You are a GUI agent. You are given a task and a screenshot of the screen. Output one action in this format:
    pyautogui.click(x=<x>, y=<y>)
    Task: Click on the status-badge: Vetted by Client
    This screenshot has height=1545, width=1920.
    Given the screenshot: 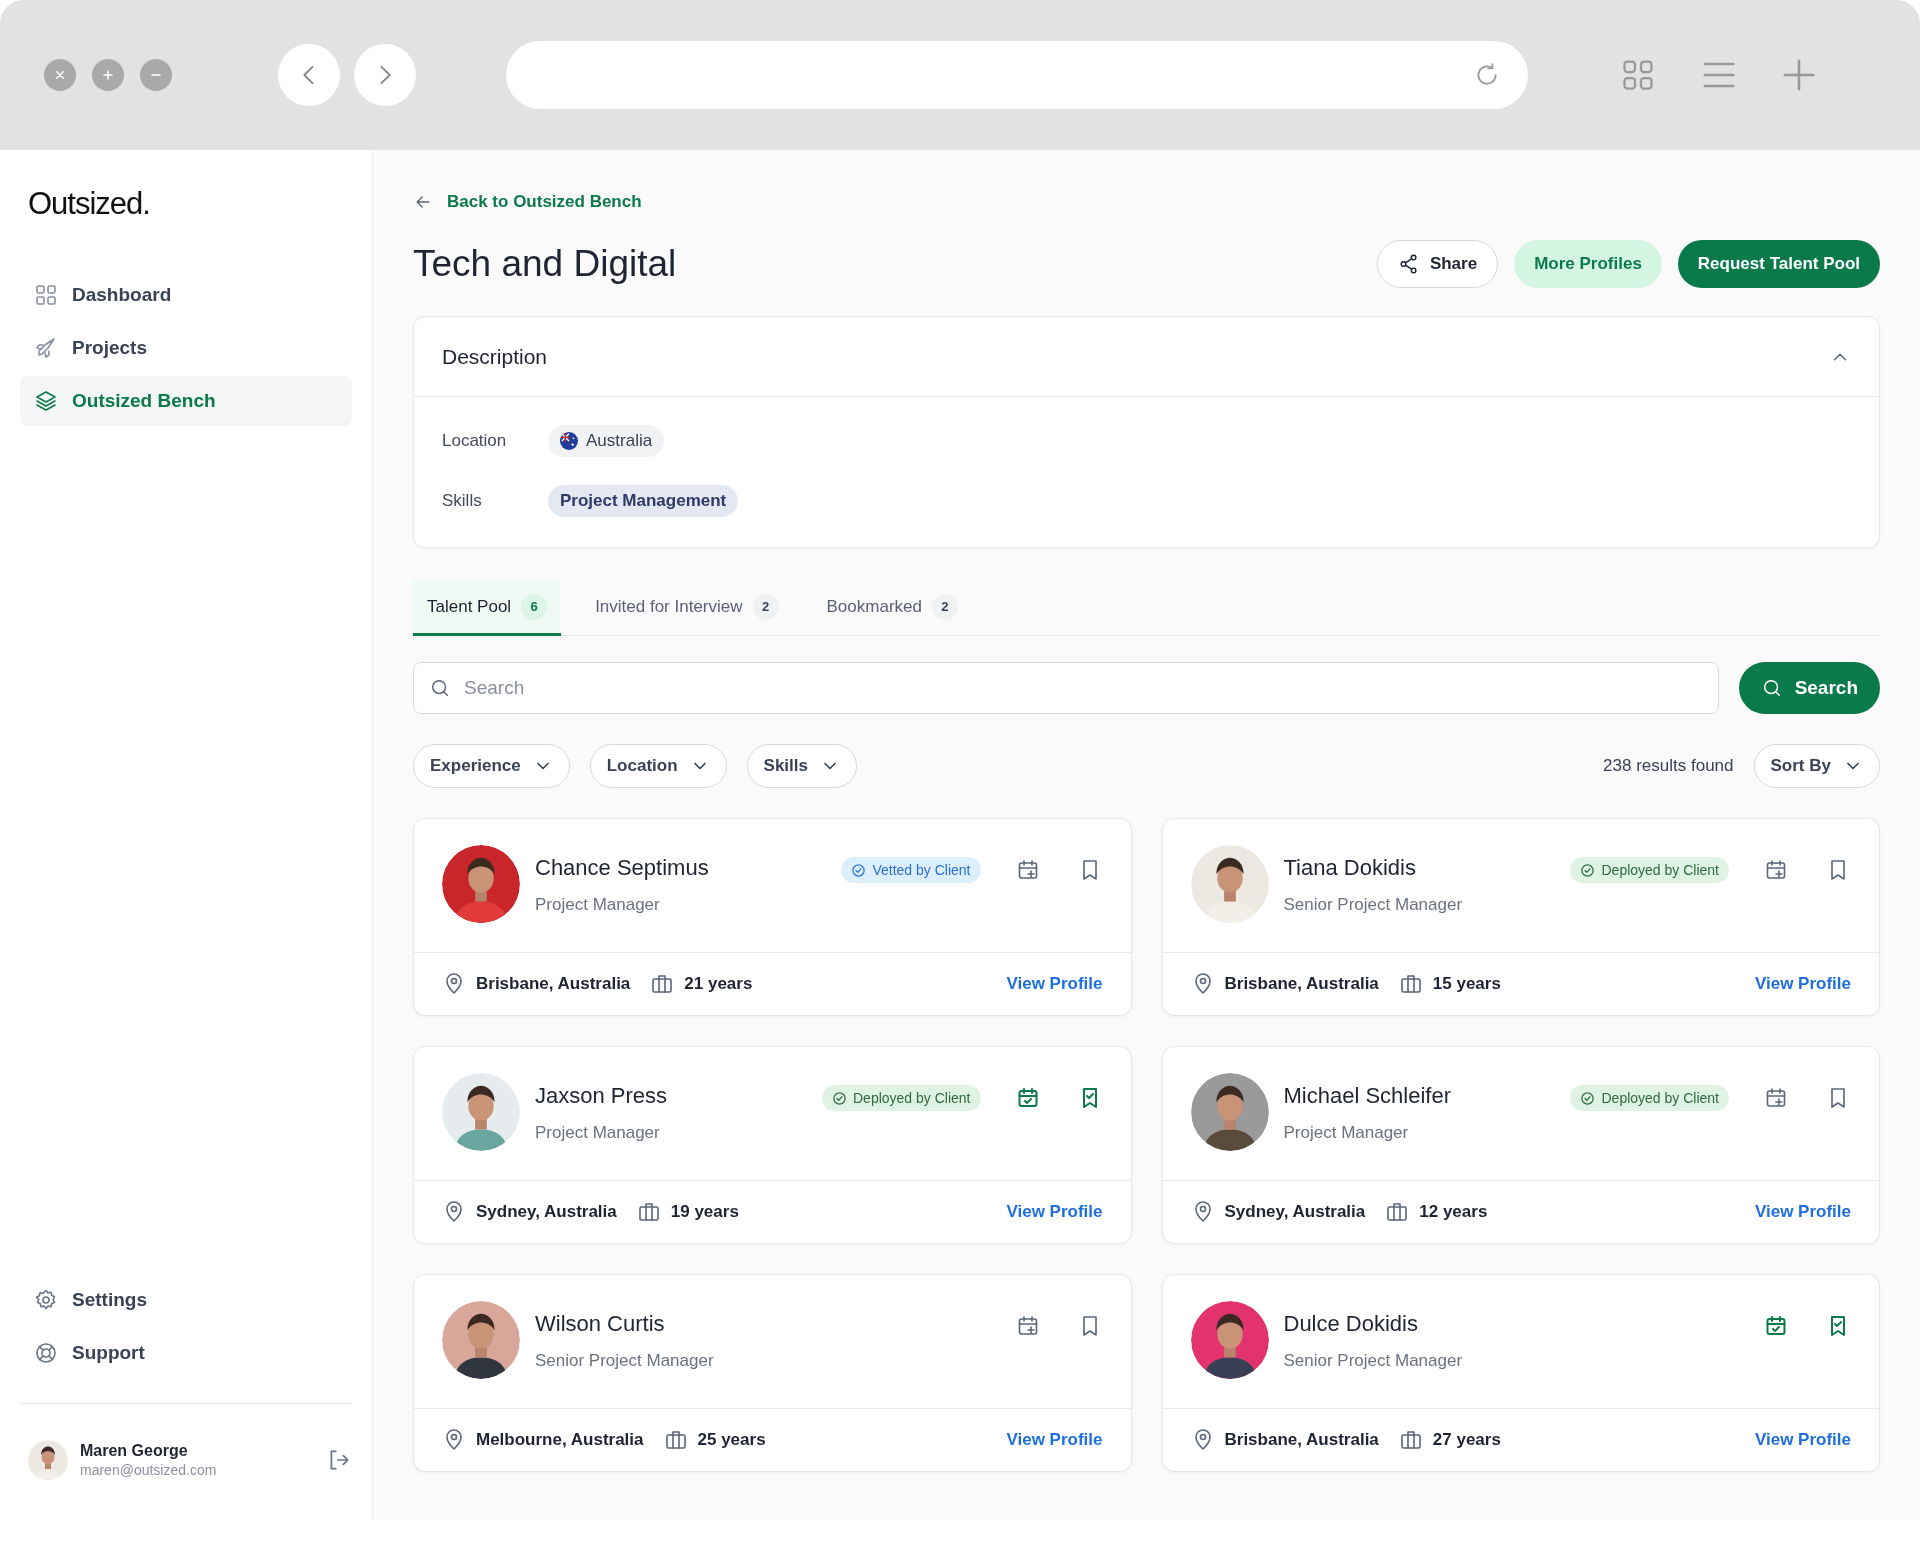 What is the action you would take?
    pyautogui.click(x=911, y=870)
    